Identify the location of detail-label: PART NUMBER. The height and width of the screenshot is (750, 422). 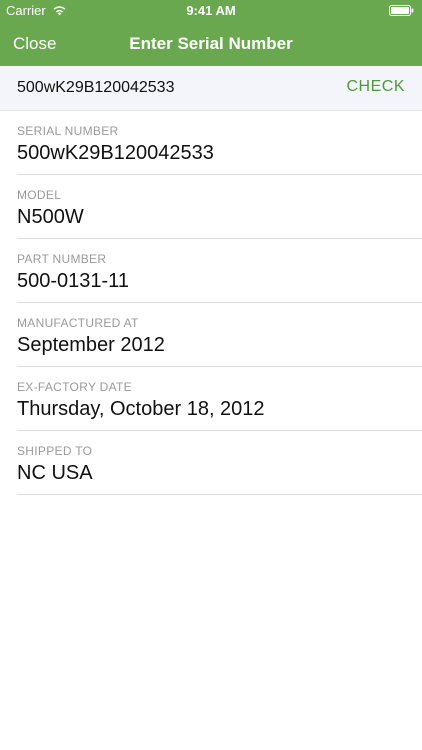
(62, 259).